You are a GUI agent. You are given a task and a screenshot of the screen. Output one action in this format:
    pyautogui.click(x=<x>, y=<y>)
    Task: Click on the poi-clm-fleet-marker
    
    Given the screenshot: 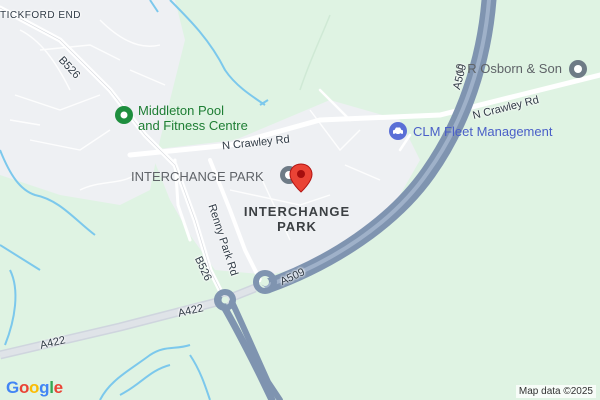 What is the action you would take?
    pyautogui.click(x=398, y=133)
    